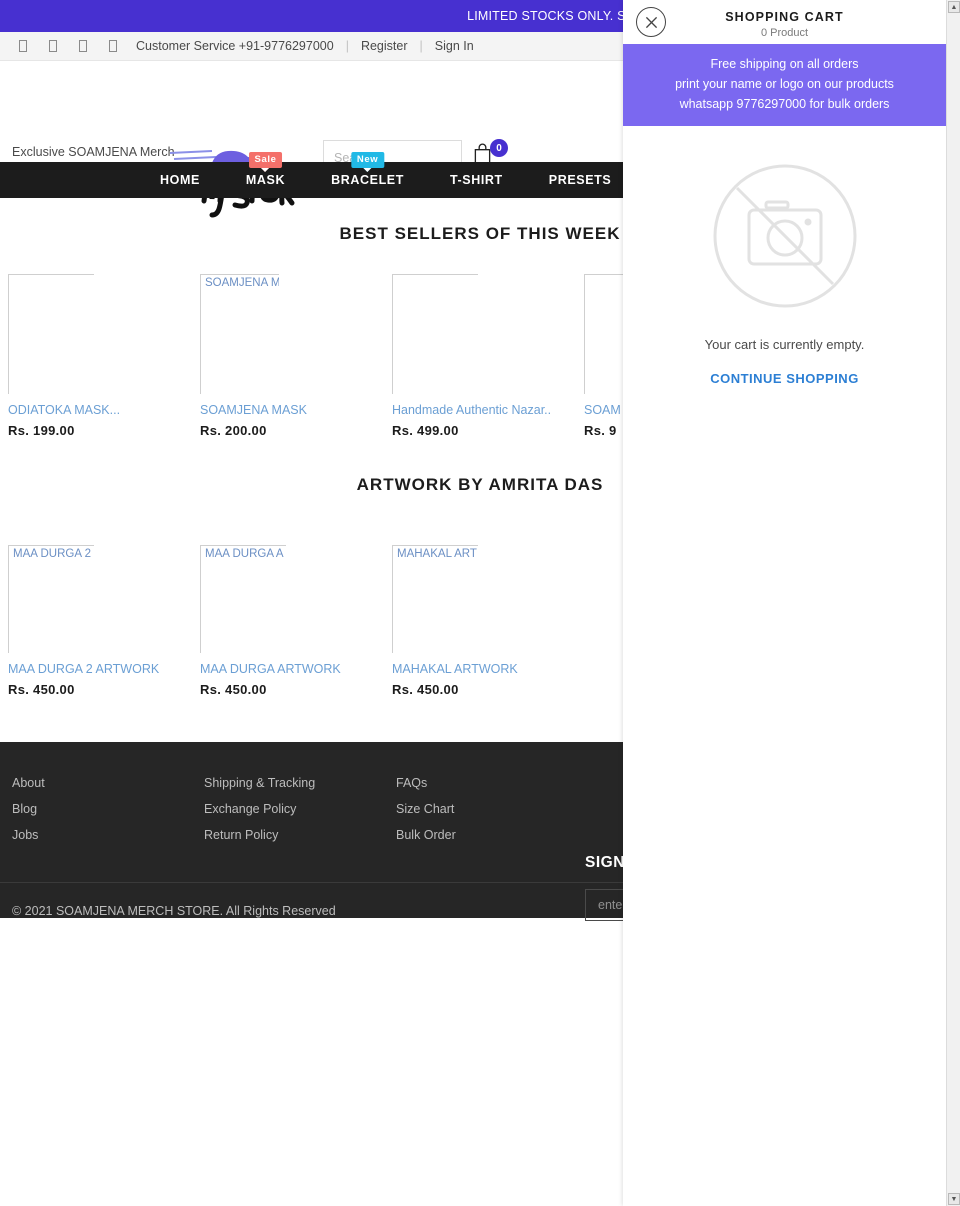  I want to click on product-thumbnail: SOAMJENA MA, so click(296, 328).